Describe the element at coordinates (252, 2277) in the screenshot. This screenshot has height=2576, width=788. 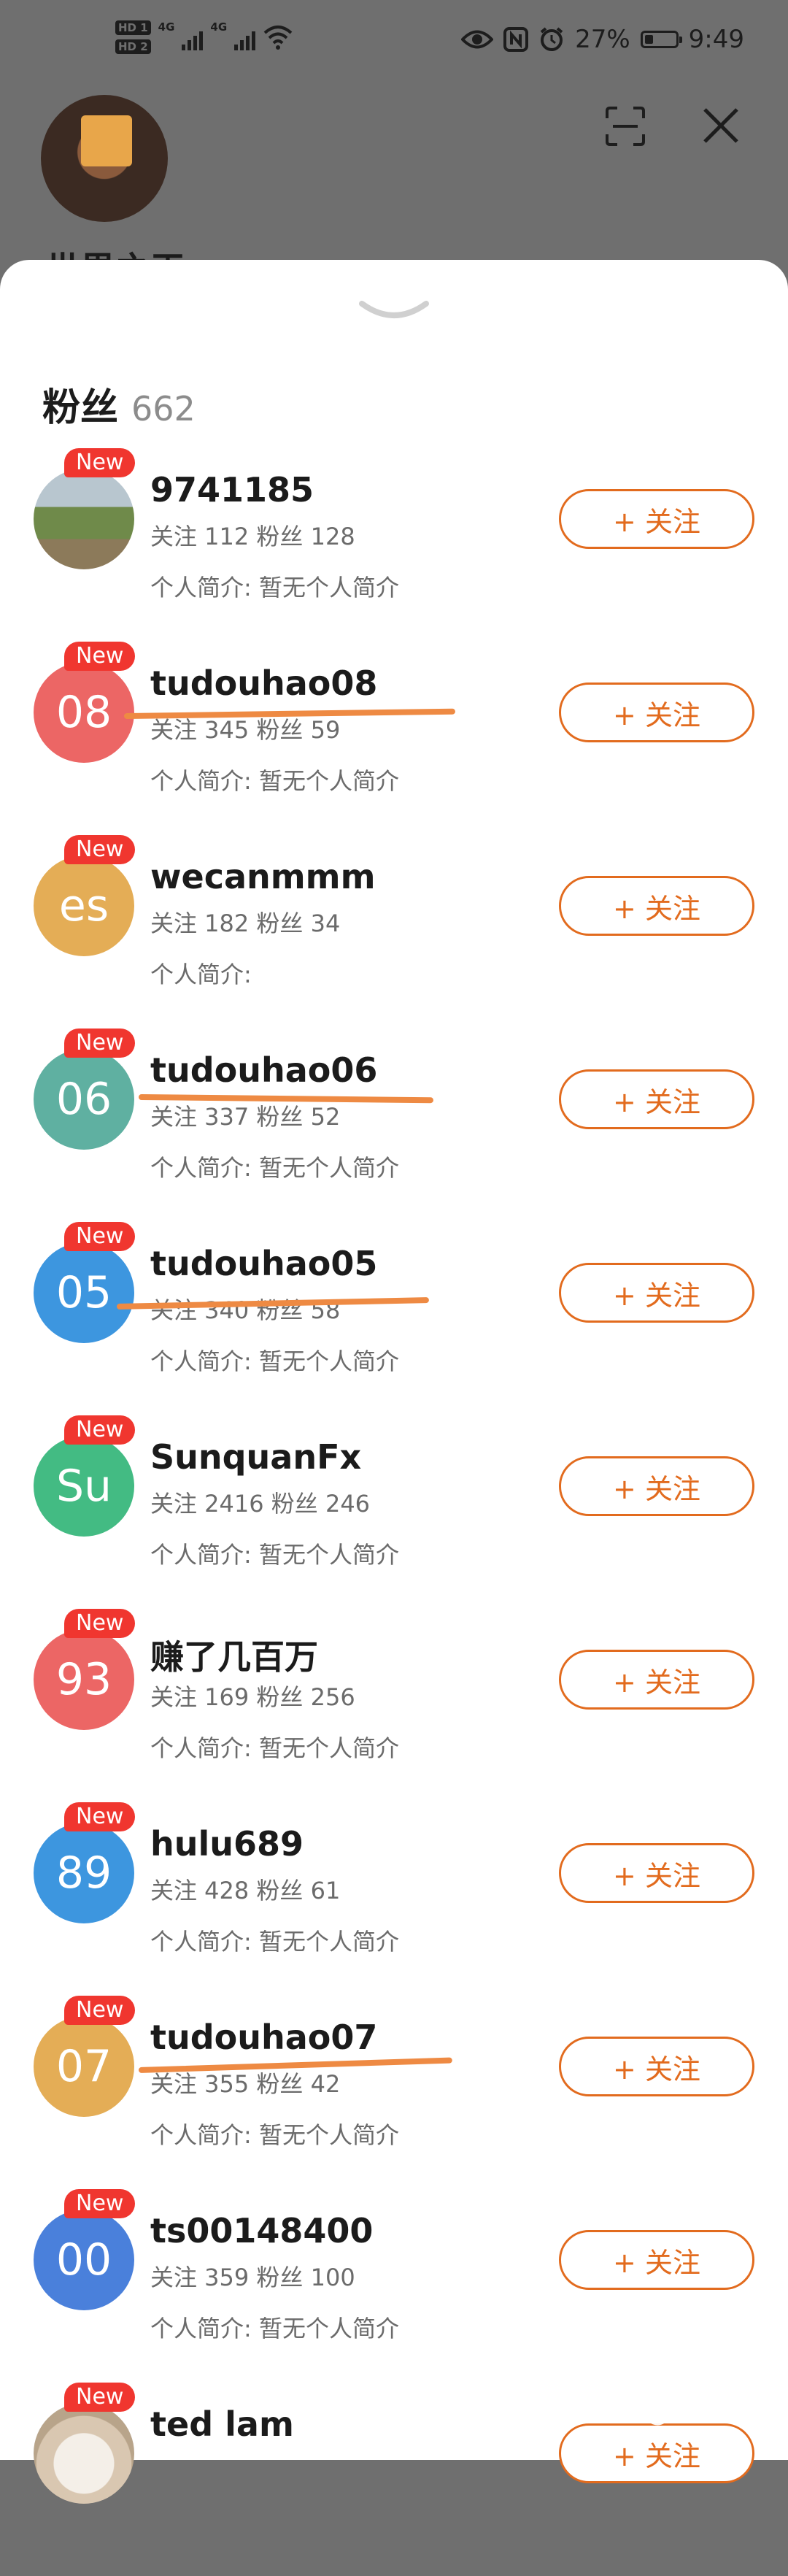
I see `follow-stats: 关注 359 粉丝 100` at that location.